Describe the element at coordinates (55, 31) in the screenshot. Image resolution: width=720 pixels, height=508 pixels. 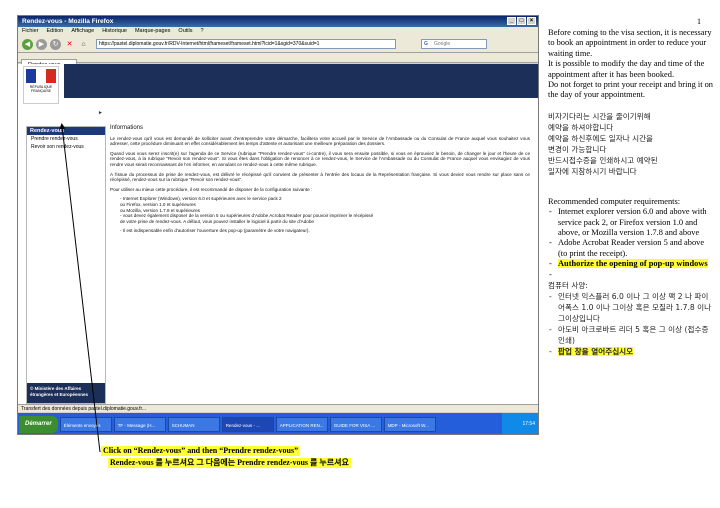
I see `menu-edition: Edition` at that location.